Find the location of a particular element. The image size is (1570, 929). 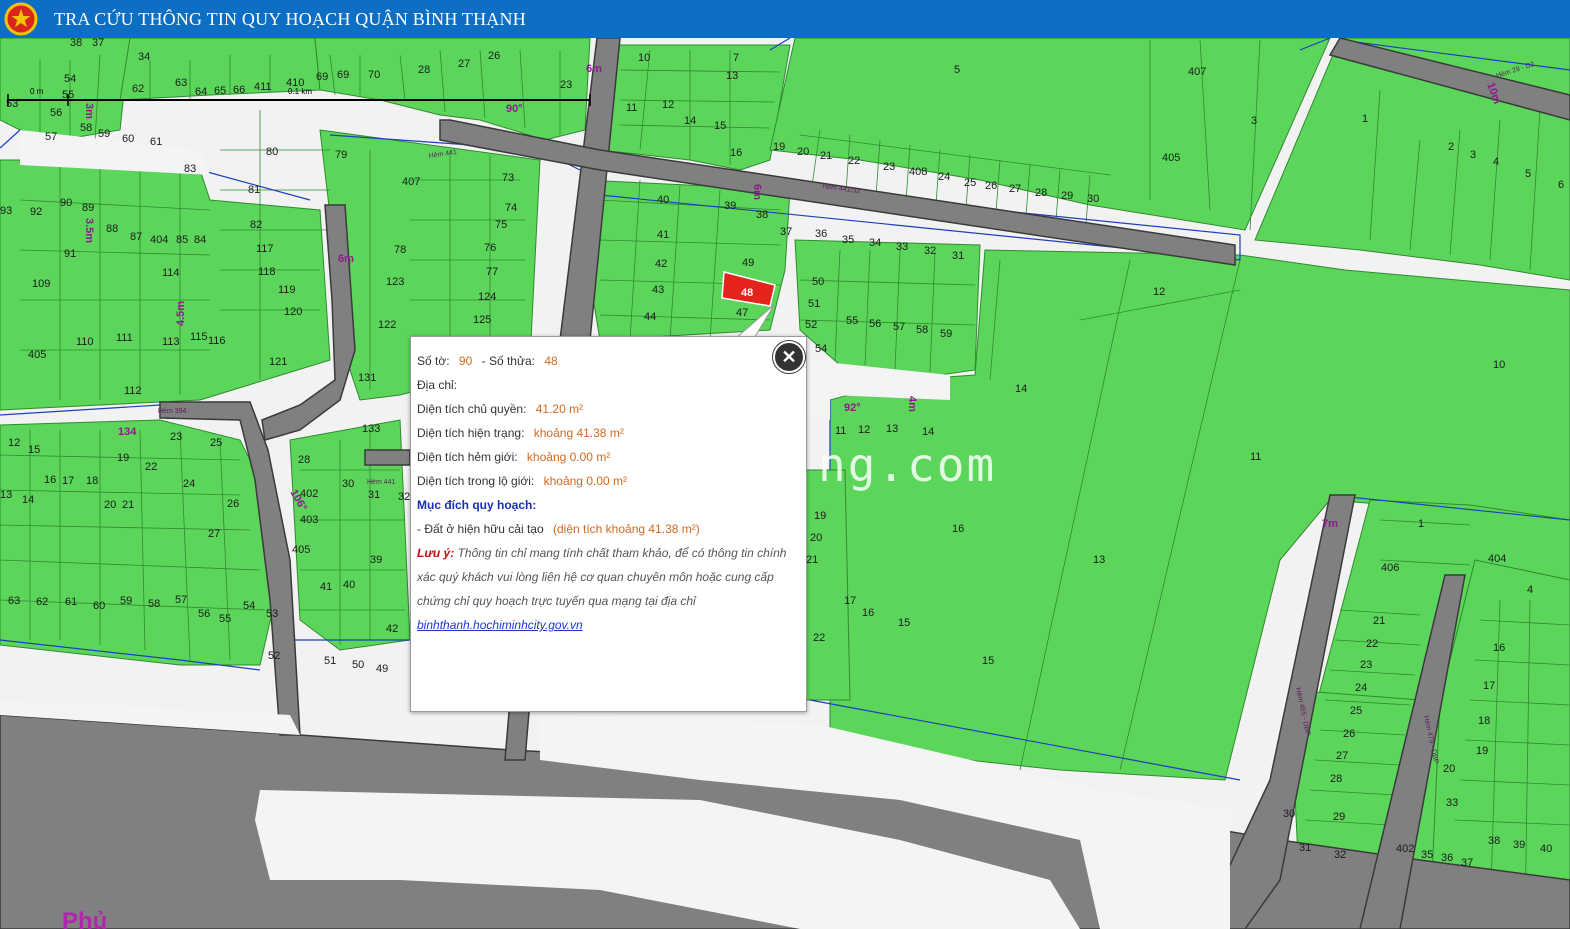

lot-number: 24 is located at coordinates (189, 484).